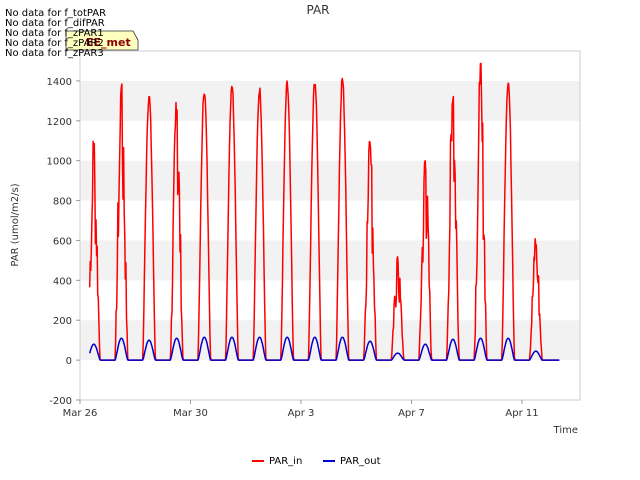 The image size is (640, 480). What do you see at coordinates (285, 461) in the screenshot?
I see `legend-label: PAR_in` at bounding box center [285, 461].